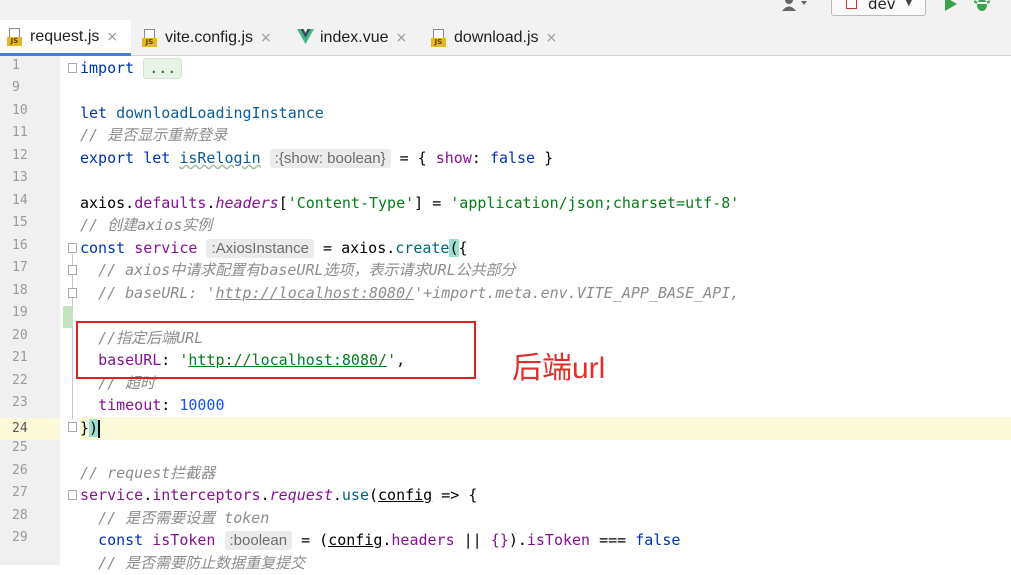  Describe the element at coordinates (148, 473) in the screenshot. I see `code-line: // request拦截器` at that location.